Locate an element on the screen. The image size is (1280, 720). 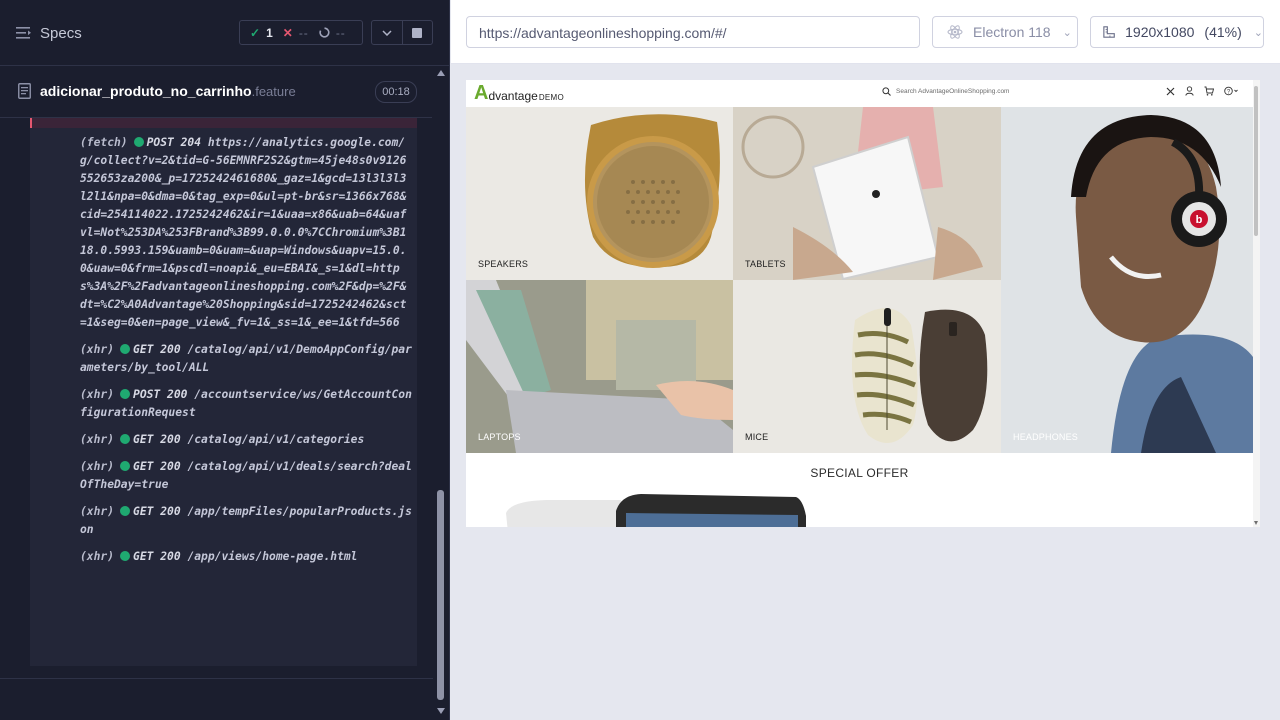
run-controls is located at coordinates (402, 32).